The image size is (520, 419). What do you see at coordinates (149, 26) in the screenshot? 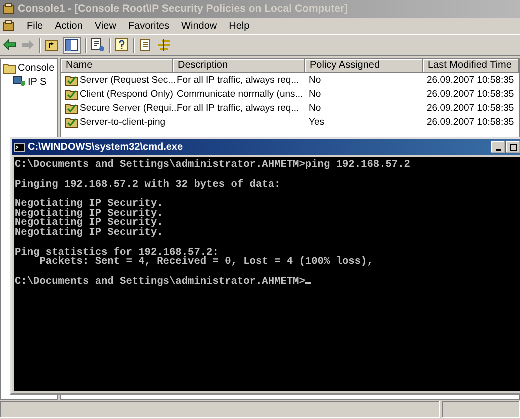
I see `menu-item: Favorites` at bounding box center [149, 26].